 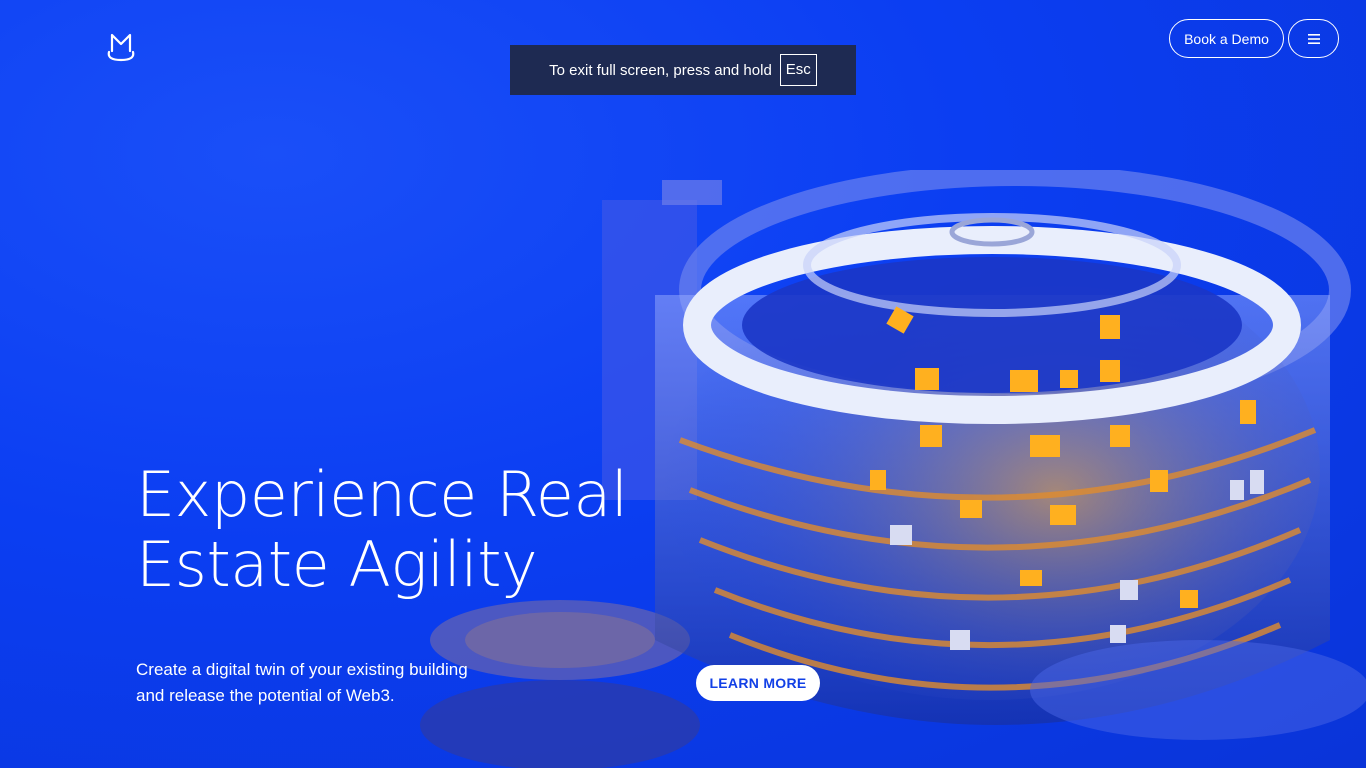 What do you see at coordinates (337, 564) in the screenshot?
I see `hero-title-line-2: Estate Agility` at bounding box center [337, 564].